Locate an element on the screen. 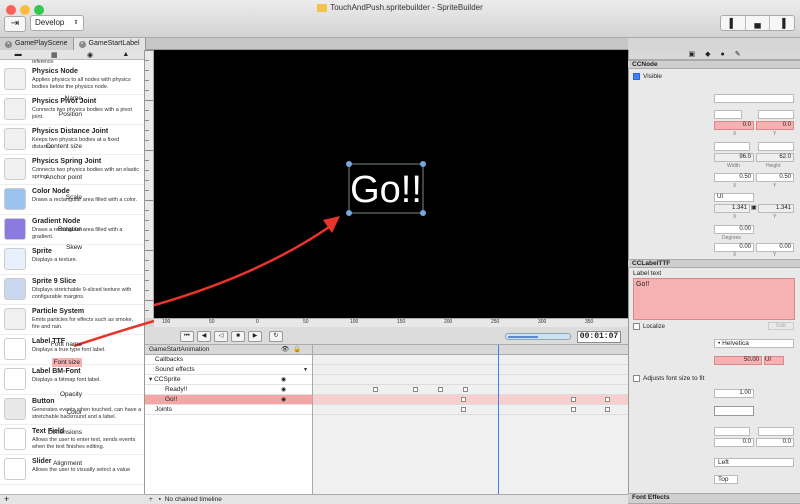  code-connections-tab-icon: ◆ is located at coordinates (707, 54).